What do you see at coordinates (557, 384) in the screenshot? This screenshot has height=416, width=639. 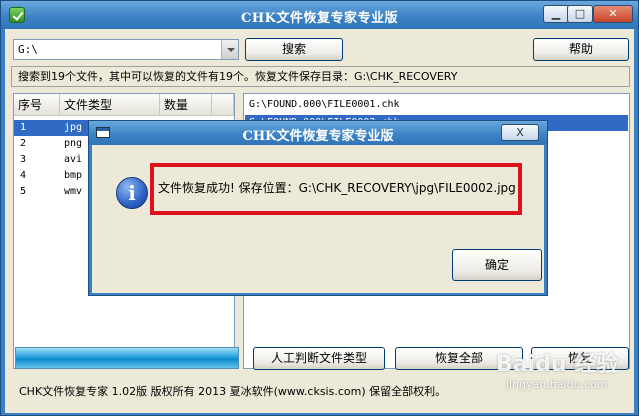 I see `watermark-url: jingyan.baidu.com` at bounding box center [557, 384].